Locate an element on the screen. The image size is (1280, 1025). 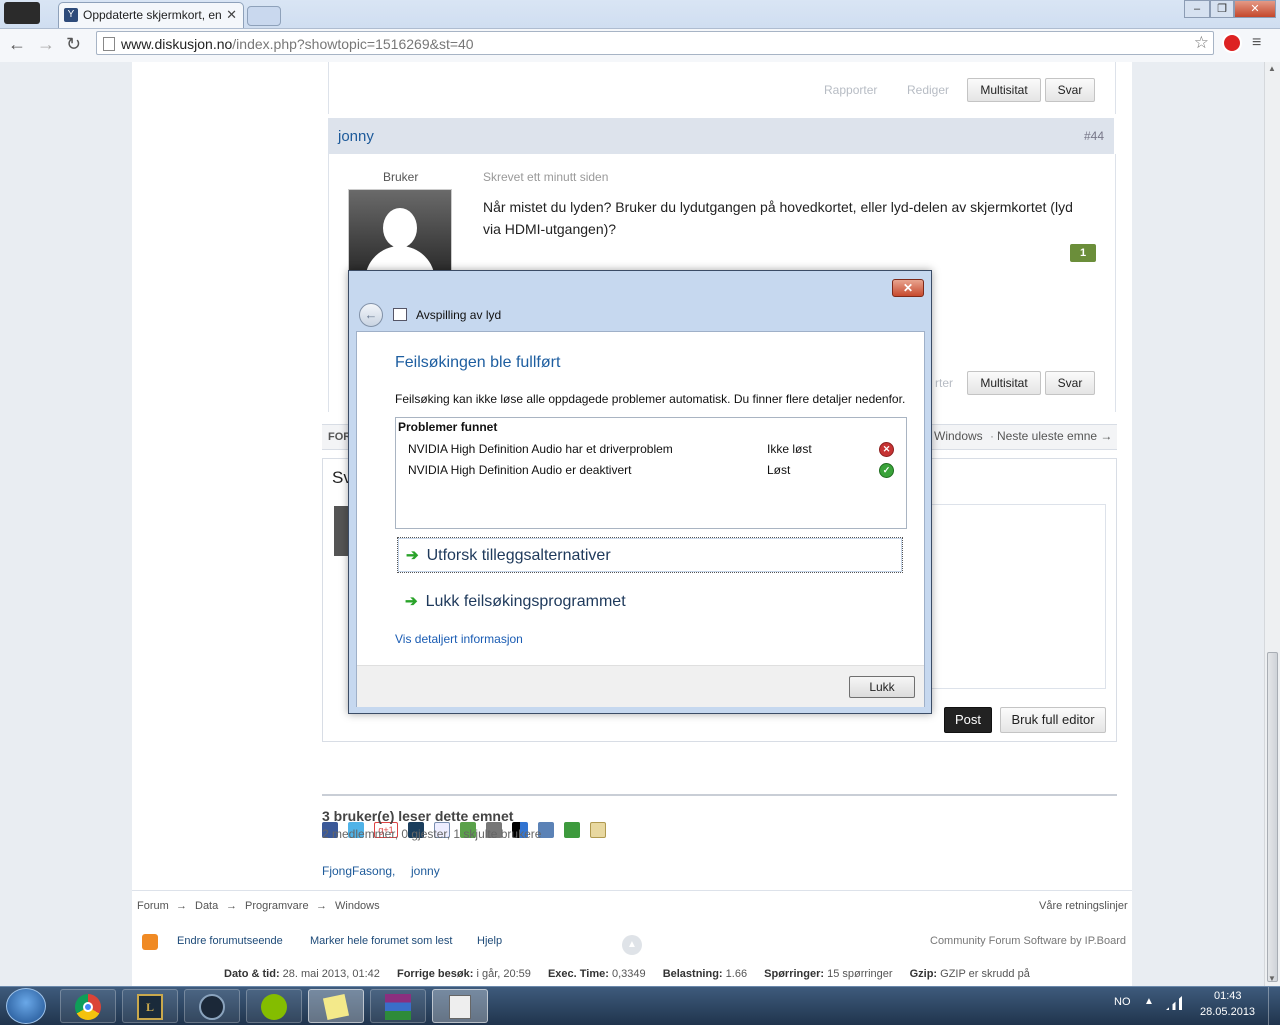
scrollbar-thumb is located at coordinates (1272, 817).